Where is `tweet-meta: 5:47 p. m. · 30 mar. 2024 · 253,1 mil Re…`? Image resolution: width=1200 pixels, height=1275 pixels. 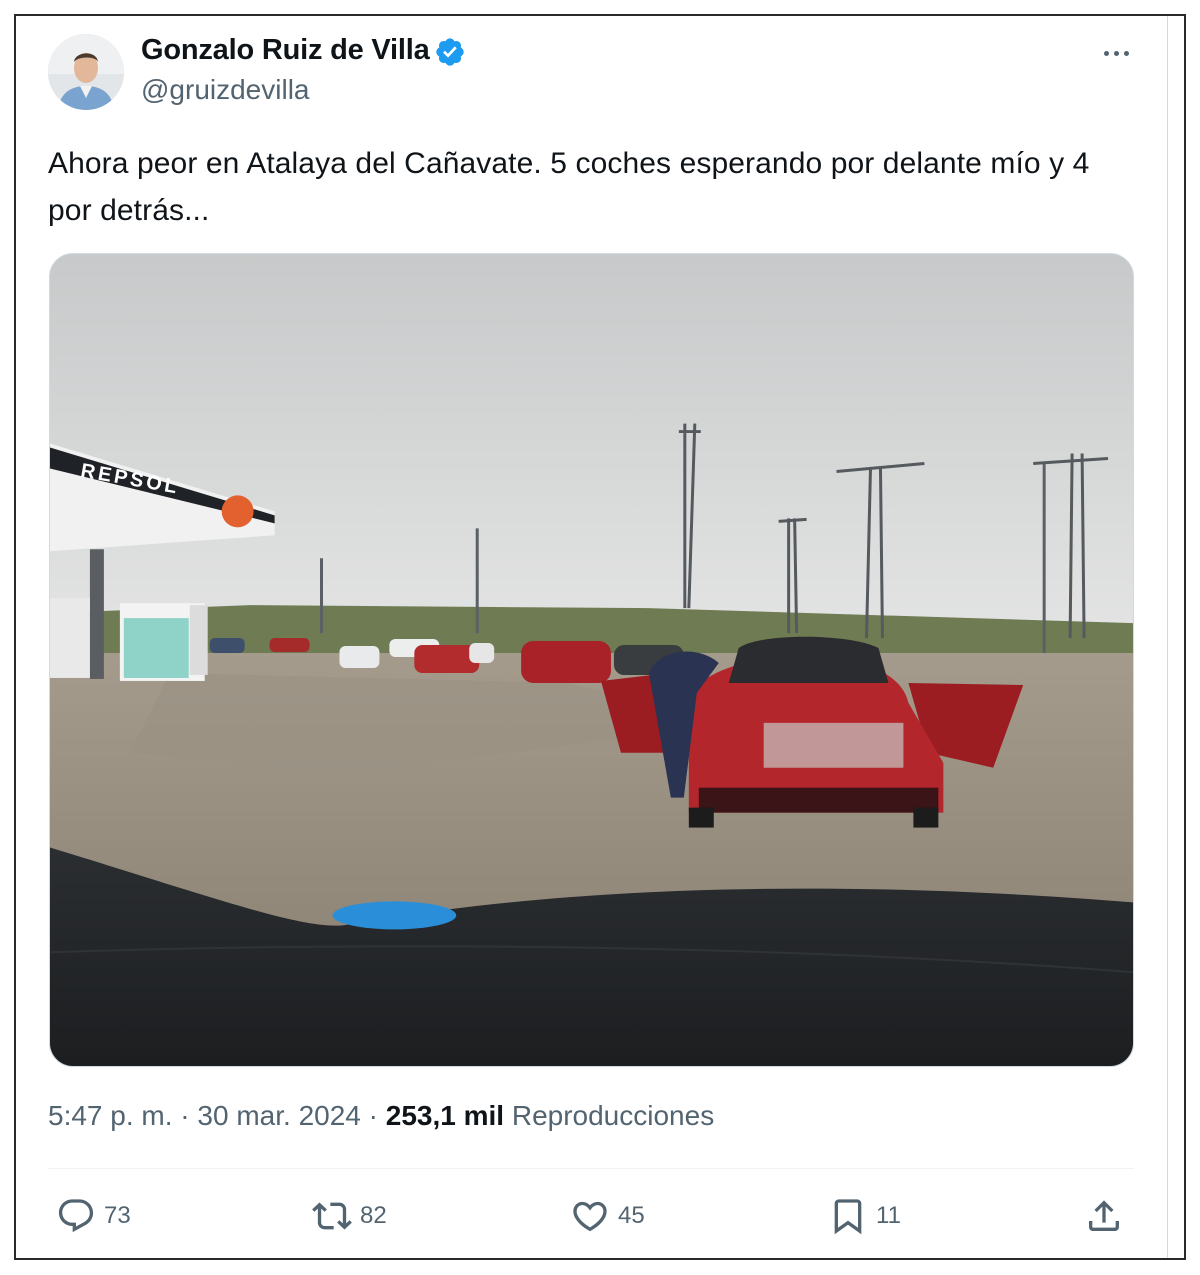
tweet-meta: 5:47 p. m. · 30 mar. 2024 · 253,1 mil Re… is located at coordinates (381, 1116).